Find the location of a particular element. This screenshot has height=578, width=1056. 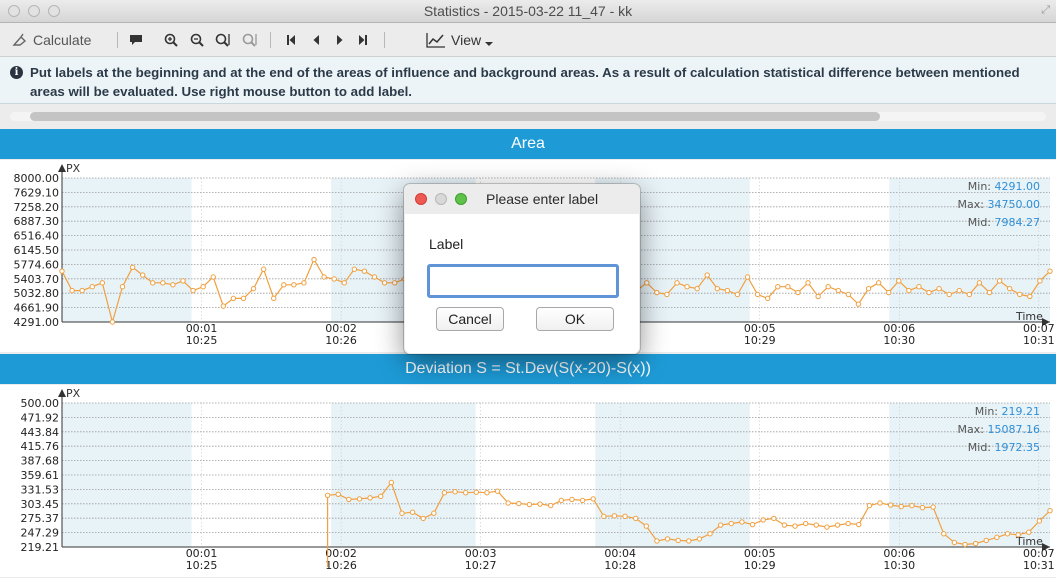

y-tick-label: 275.37 is located at coordinates (40, 518).